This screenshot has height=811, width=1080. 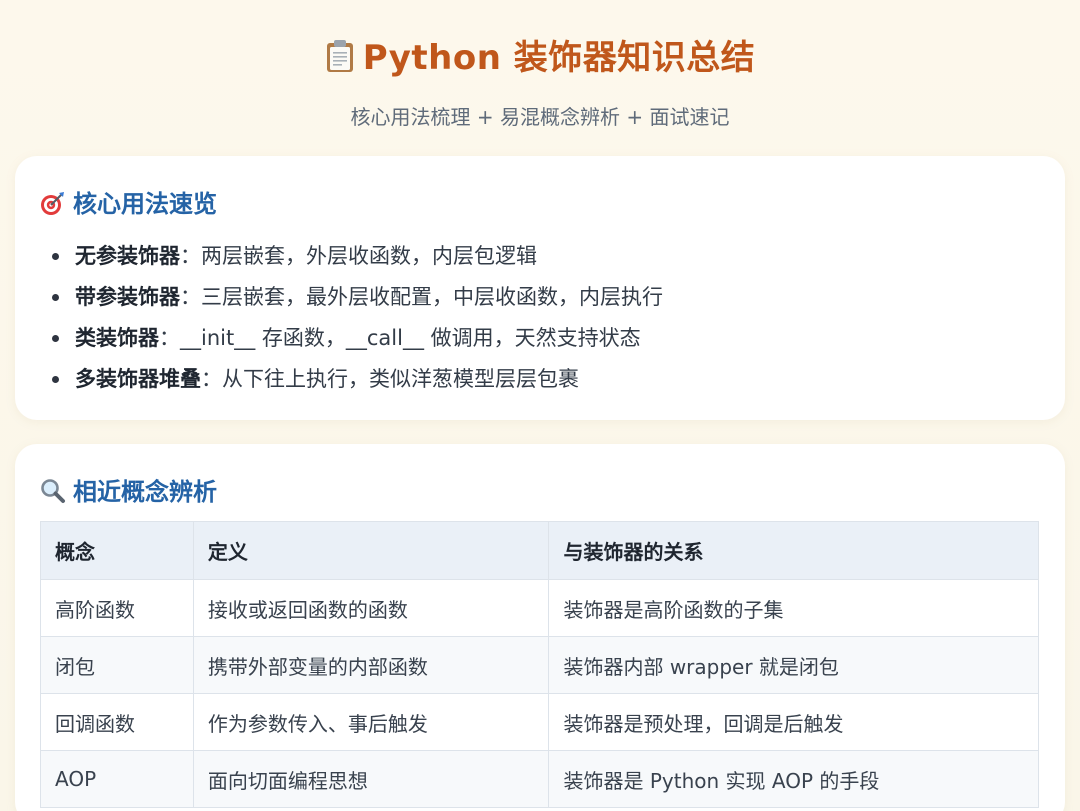 What do you see at coordinates (138, 379) in the screenshot?
I see `usage-term: 多装饰器堆叠` at bounding box center [138, 379].